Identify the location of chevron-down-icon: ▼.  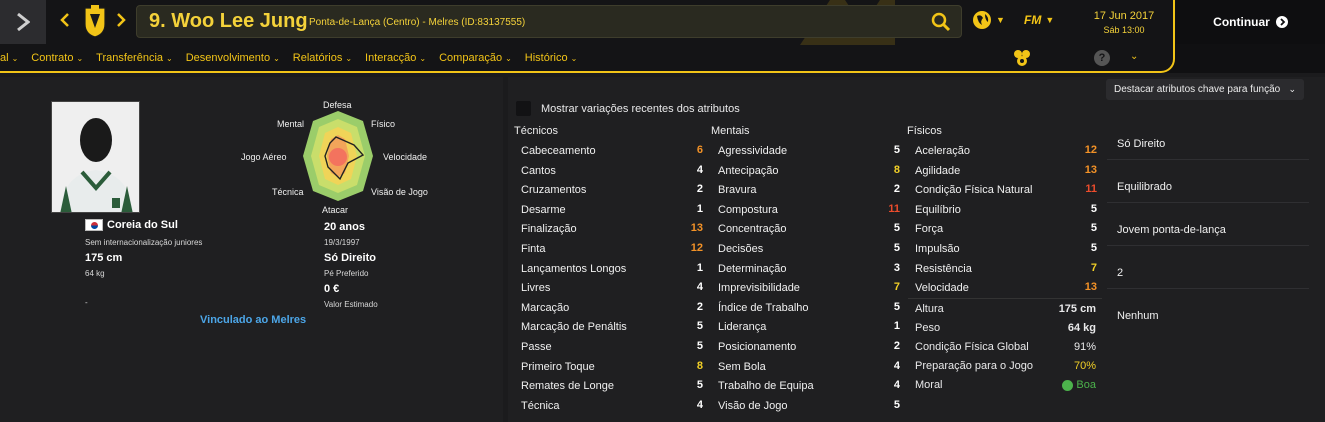
(1050, 20).